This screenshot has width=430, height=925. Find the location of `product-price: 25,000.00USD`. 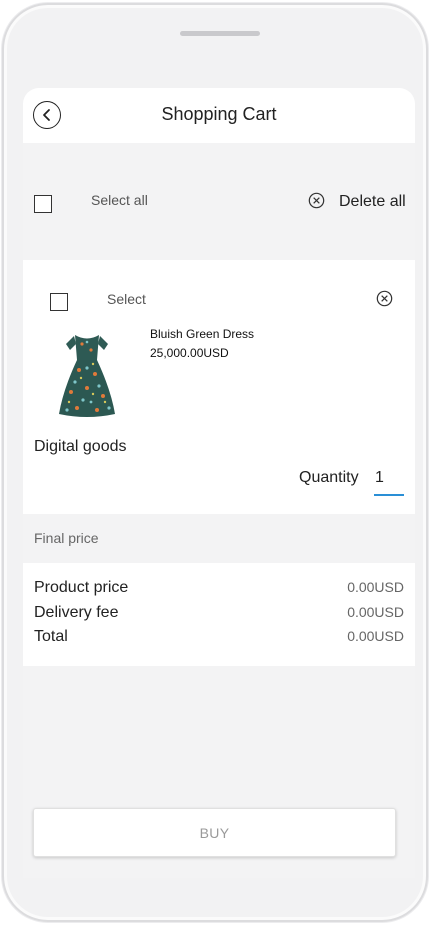

product-price: 25,000.00USD is located at coordinates (189, 353).